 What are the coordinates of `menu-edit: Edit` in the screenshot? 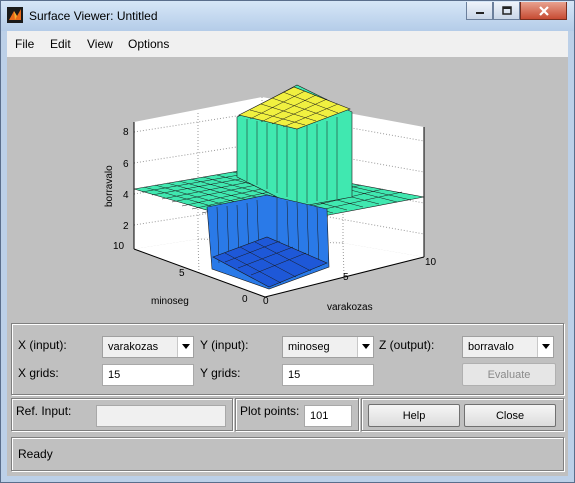 It's located at (60, 44).